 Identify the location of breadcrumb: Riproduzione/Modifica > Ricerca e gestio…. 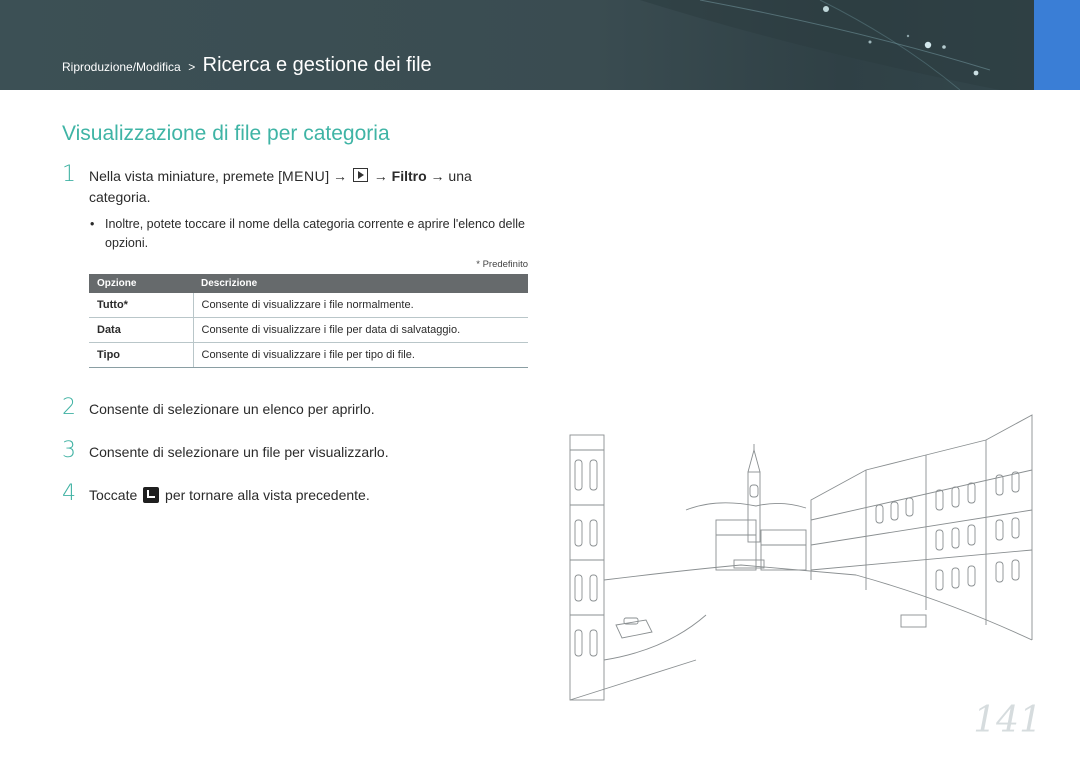
(247, 65).